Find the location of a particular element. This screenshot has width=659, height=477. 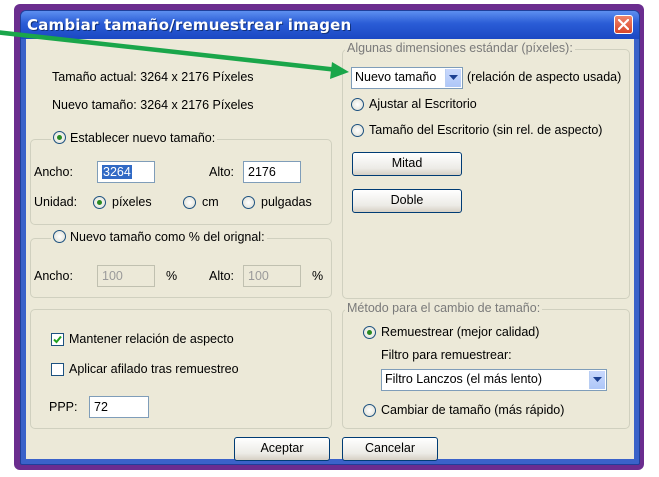

annotation-arrow-icon is located at coordinates (174, 54).